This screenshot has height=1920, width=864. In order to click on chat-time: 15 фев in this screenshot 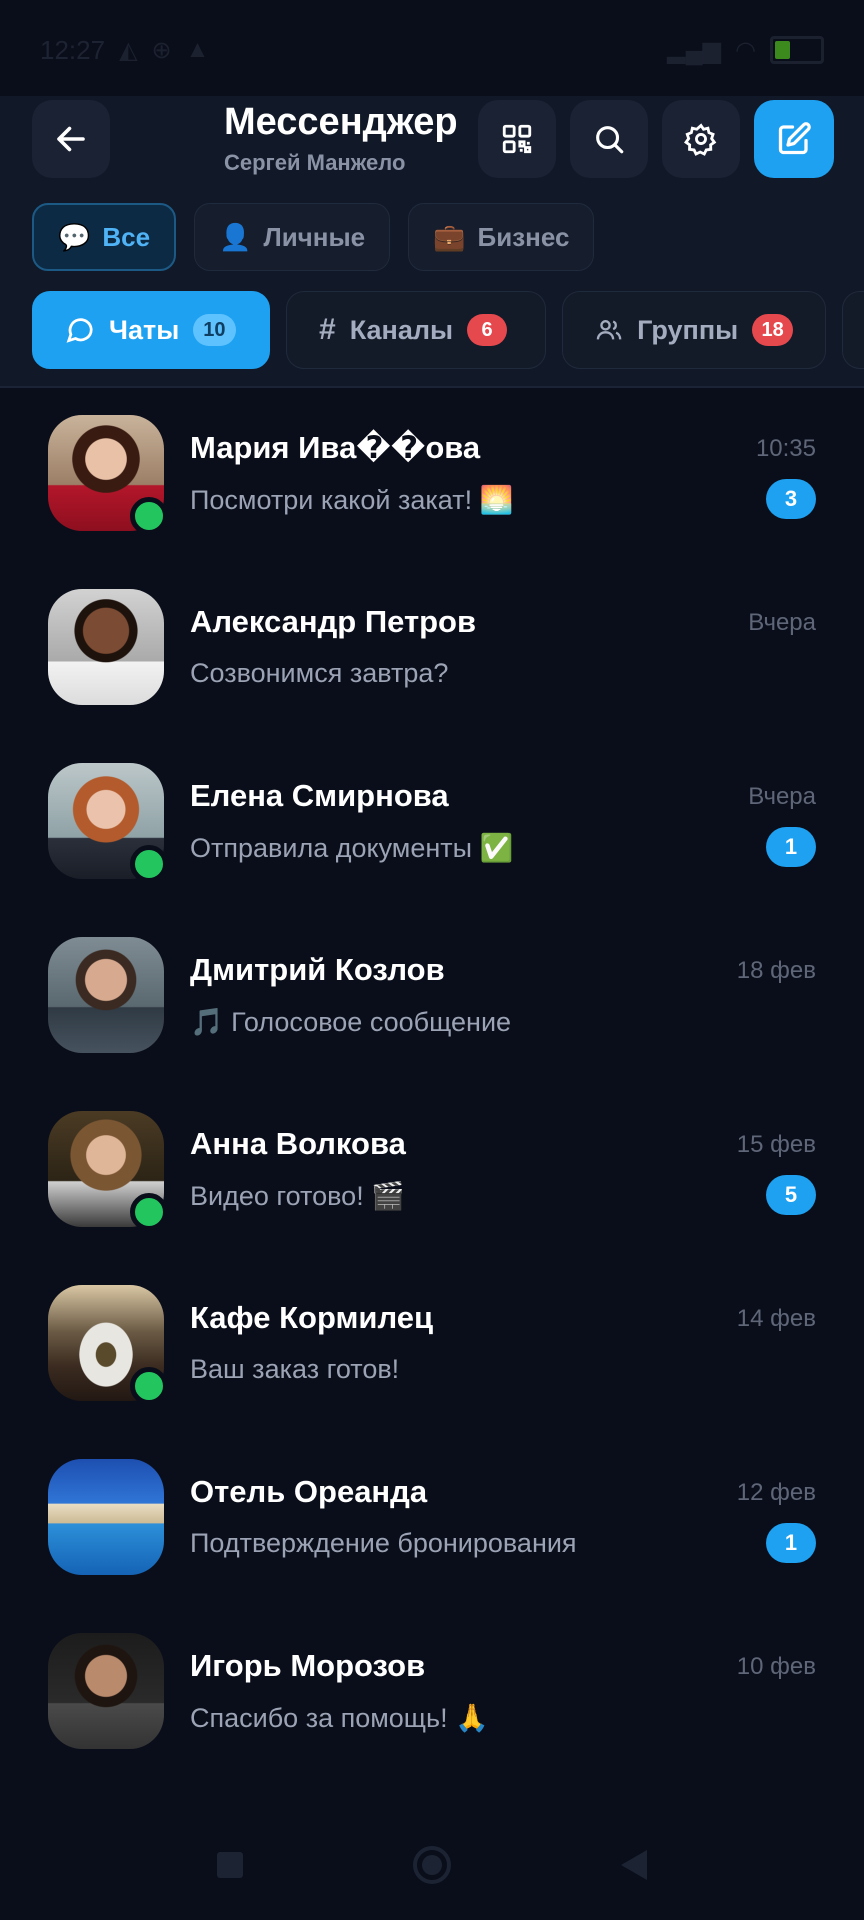, I will do `click(776, 1144)`.